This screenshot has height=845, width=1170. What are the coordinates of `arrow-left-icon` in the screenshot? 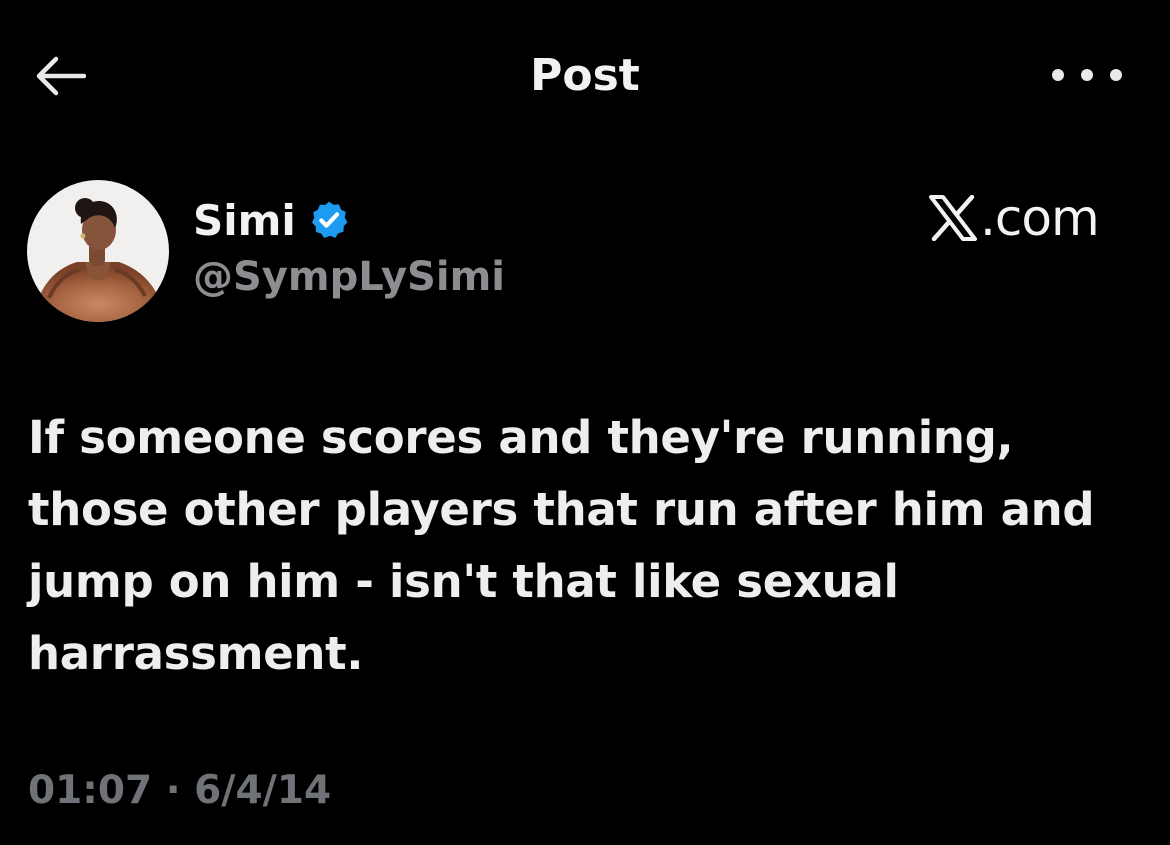 It's located at (61, 76).